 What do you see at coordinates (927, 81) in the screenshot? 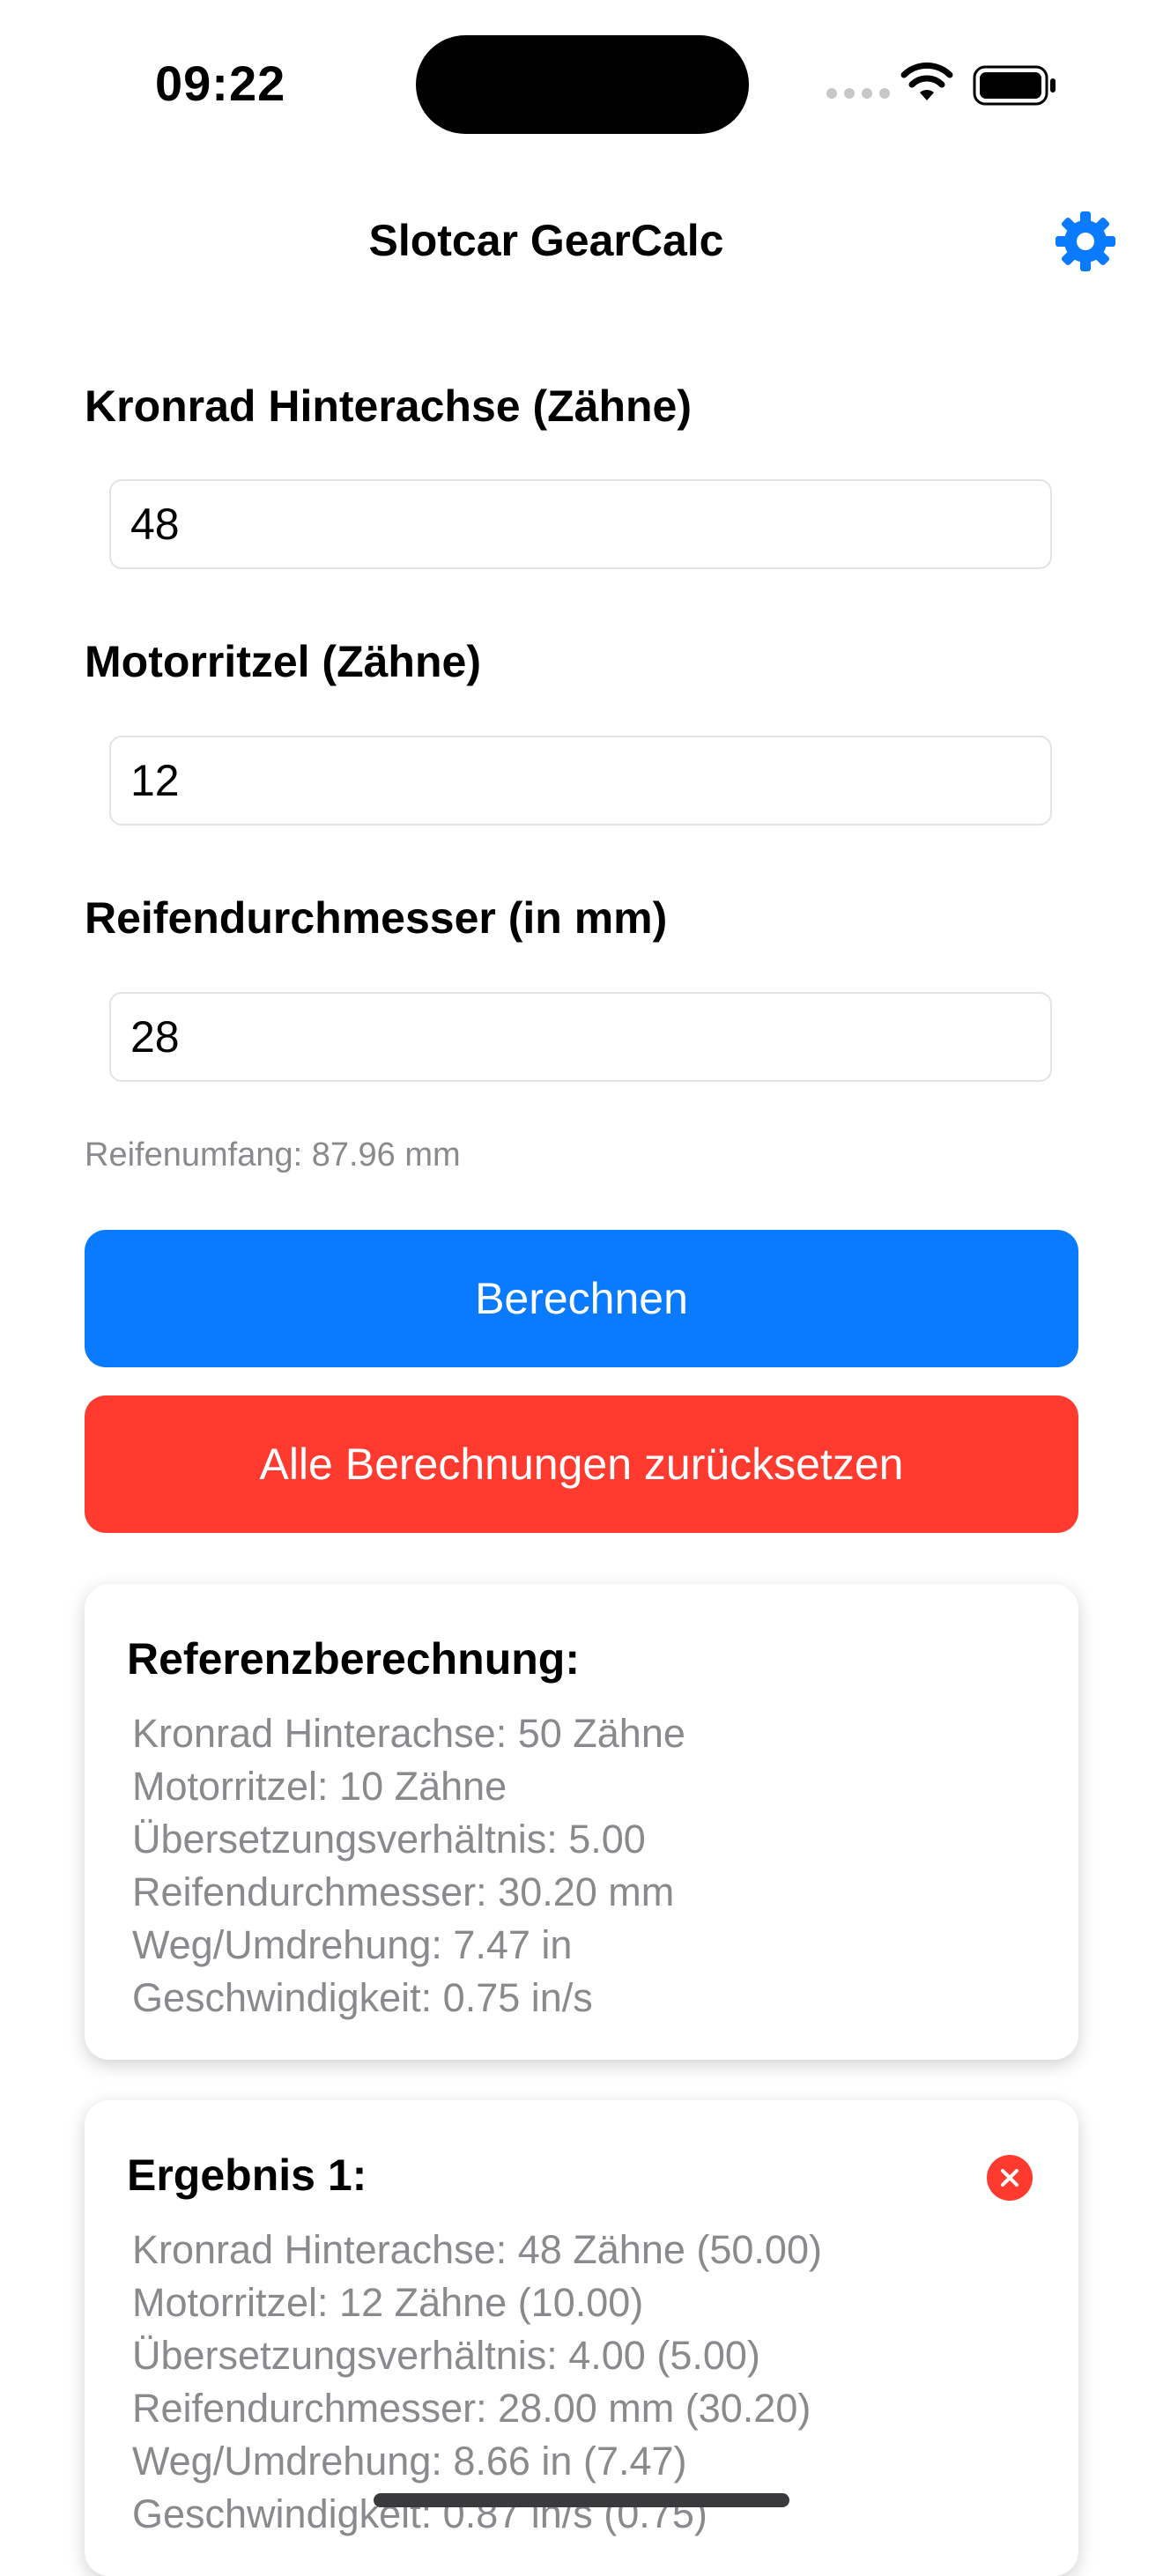
I see `wifi-icon` at bounding box center [927, 81].